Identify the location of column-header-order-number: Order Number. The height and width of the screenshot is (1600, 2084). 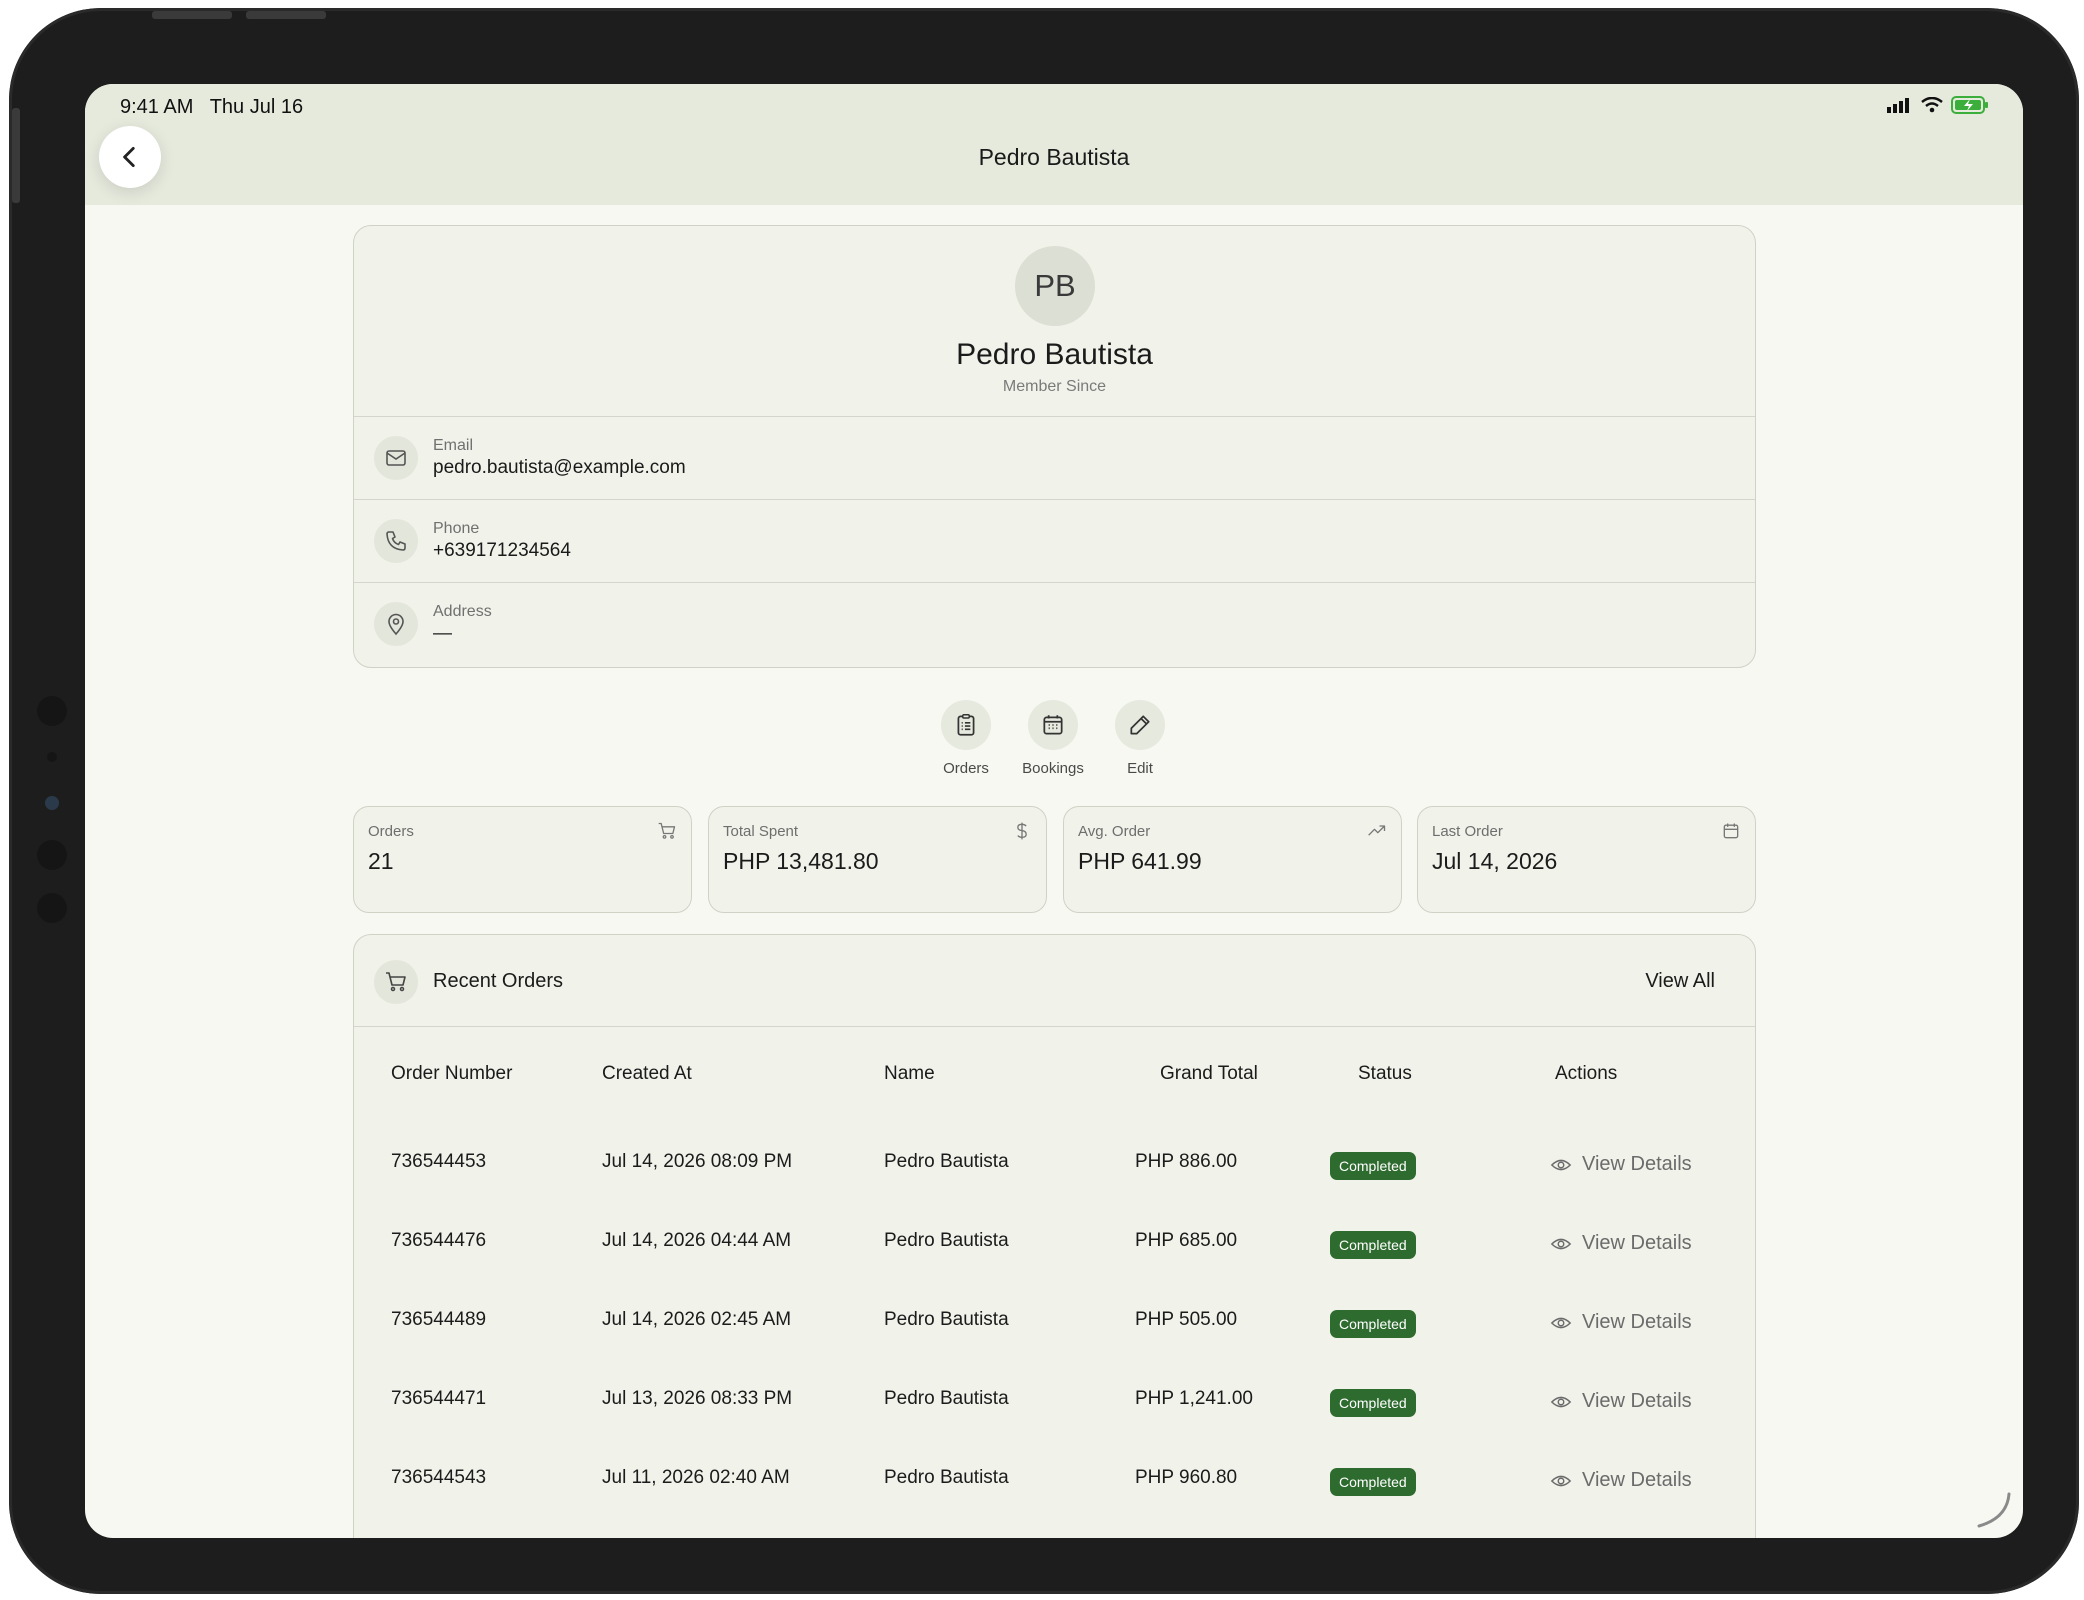
(451, 1074).